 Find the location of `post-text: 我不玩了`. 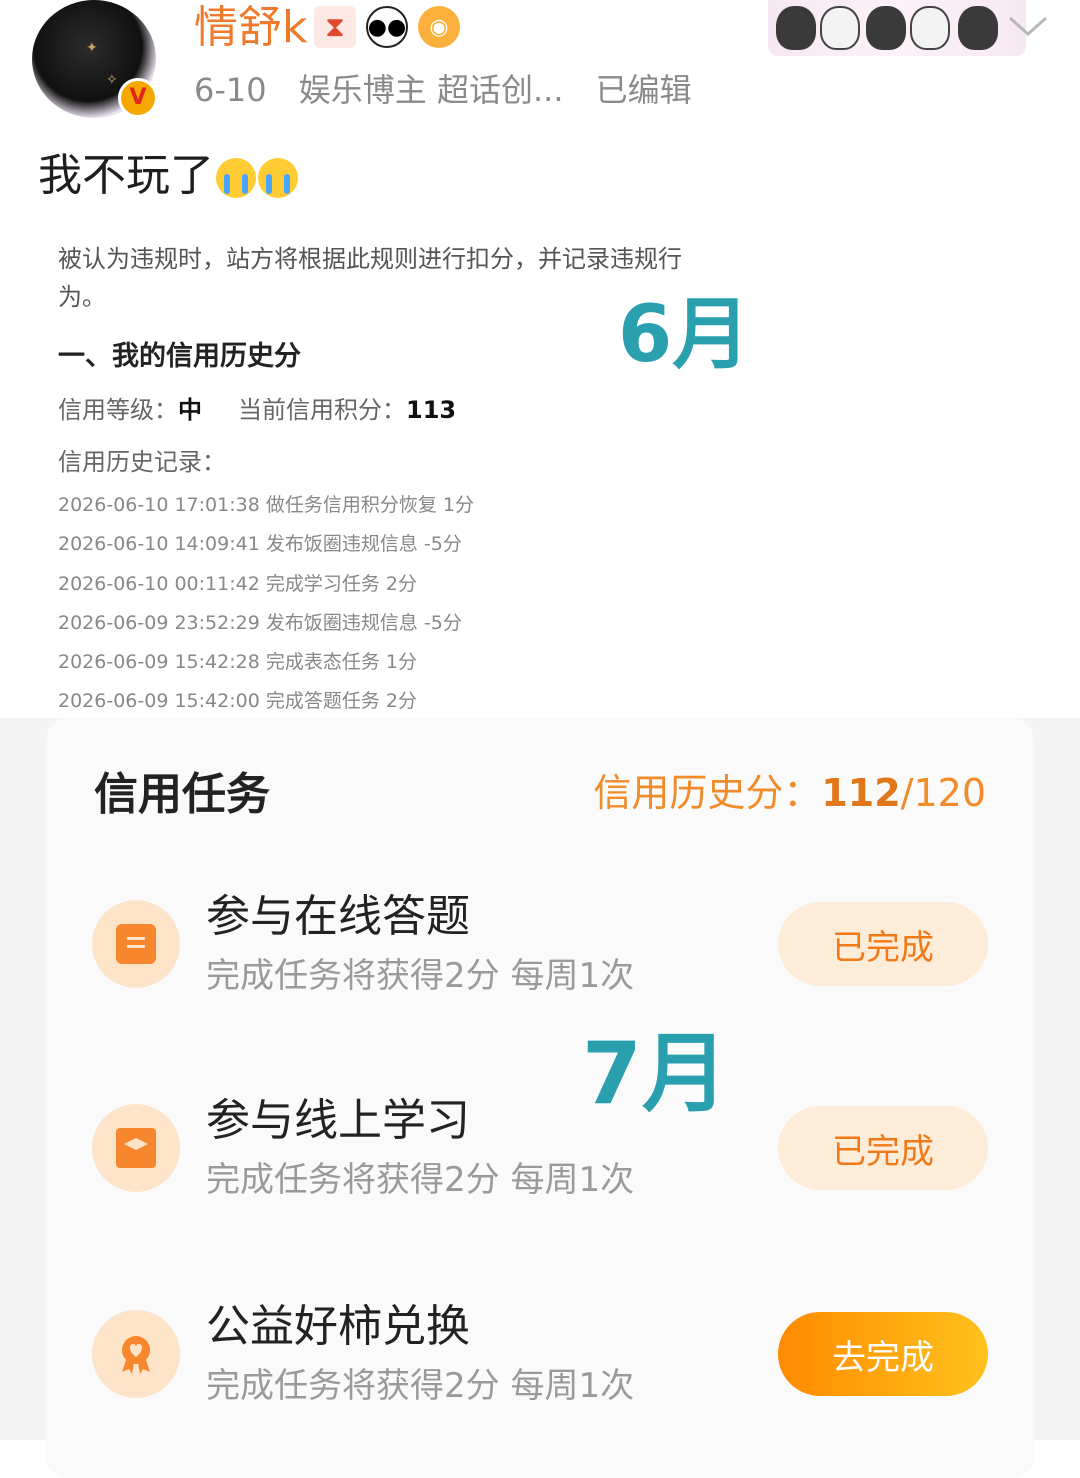

post-text: 我不玩了 is located at coordinates (168, 176).